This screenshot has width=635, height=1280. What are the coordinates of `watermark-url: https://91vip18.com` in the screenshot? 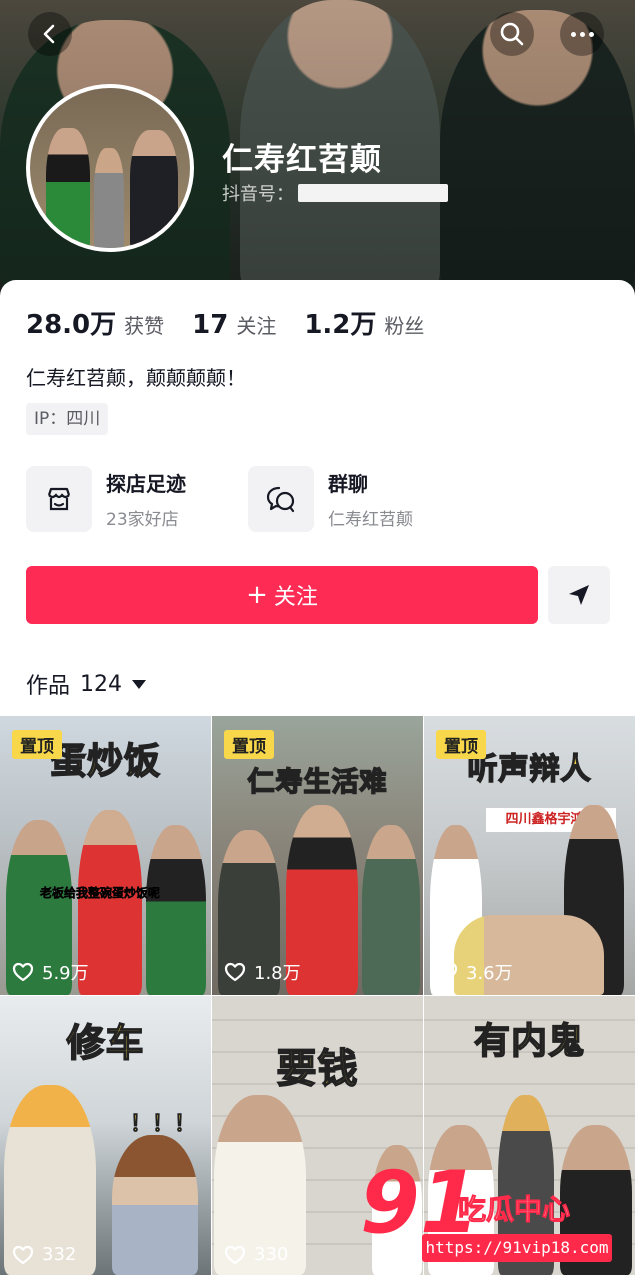 It's located at (517, 1248).